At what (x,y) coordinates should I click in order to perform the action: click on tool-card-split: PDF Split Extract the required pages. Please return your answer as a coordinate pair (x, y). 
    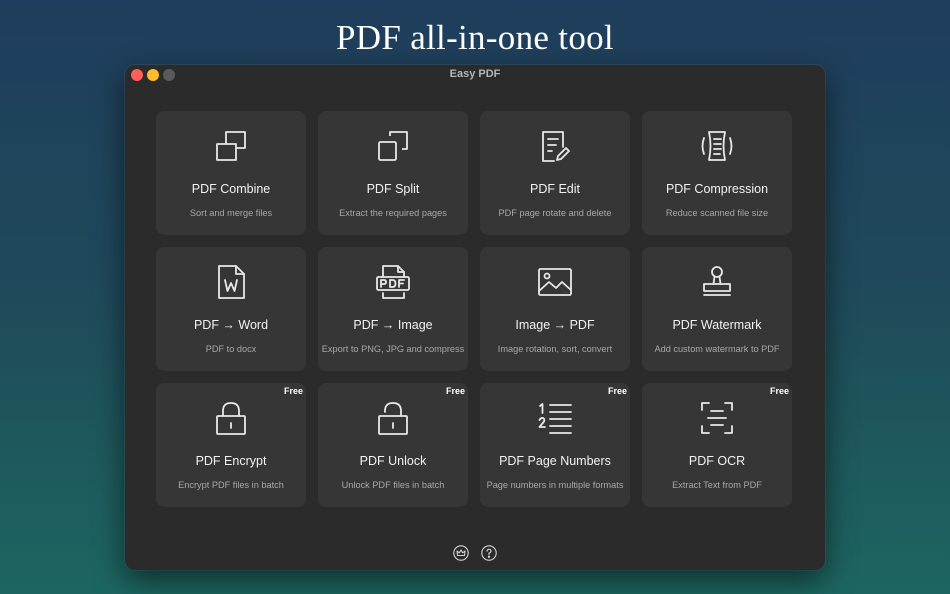
    Looking at the image, I should click on (393, 173).